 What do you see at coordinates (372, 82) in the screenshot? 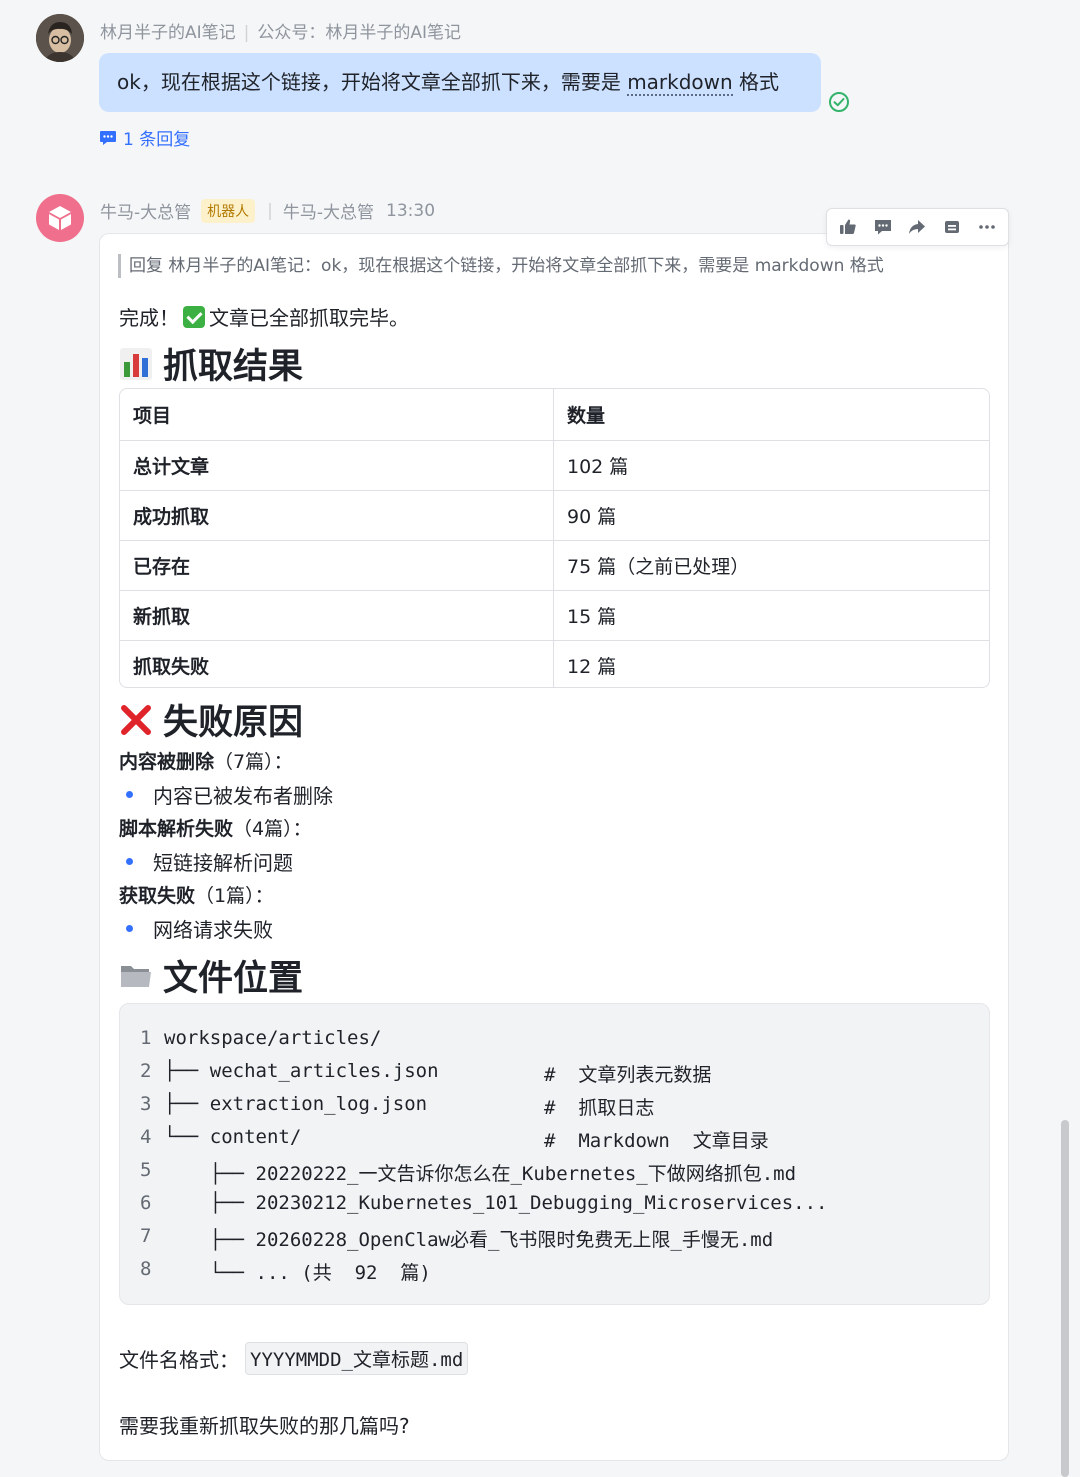
I see `message-text-before: ok，现在根据这个链接，开始将文章全部抓下来，需要是` at bounding box center [372, 82].